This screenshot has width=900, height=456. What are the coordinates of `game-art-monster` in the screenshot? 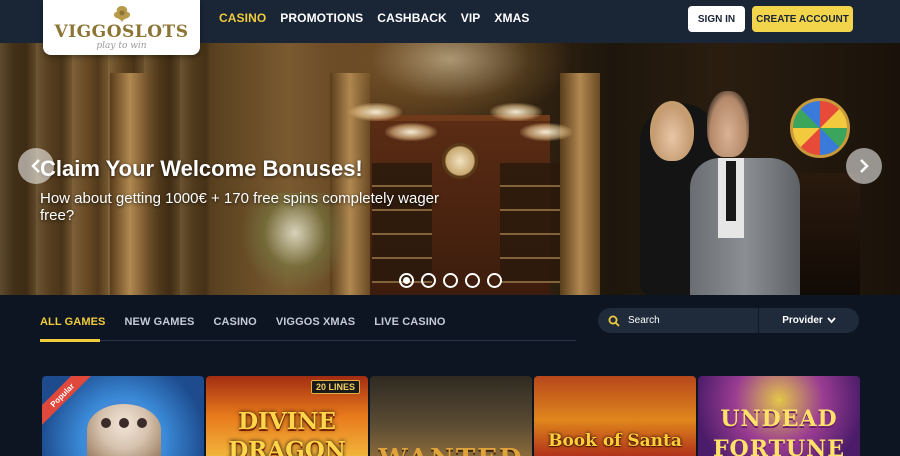 It's located at (124, 430).